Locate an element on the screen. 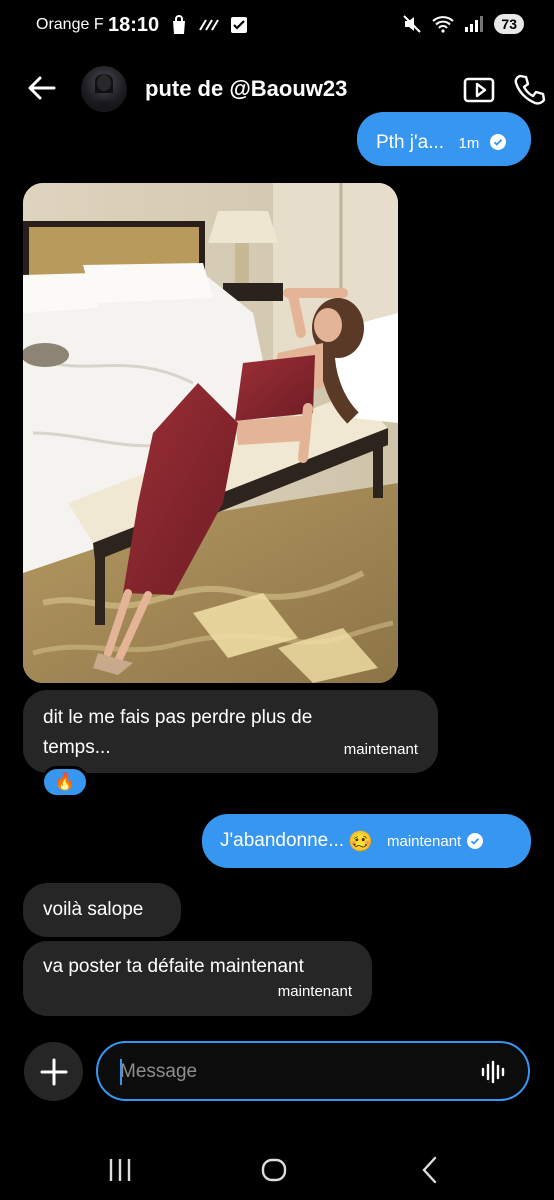 The image size is (554, 1200). message-input is located at coordinates (290, 1072).